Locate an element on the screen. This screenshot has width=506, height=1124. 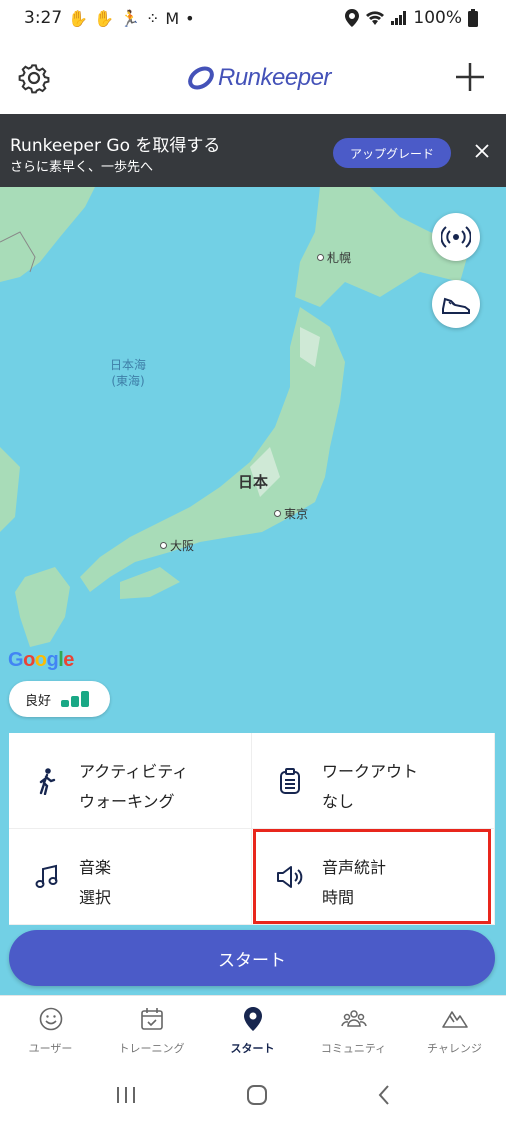
nav-community: コミュニティ is located at coordinates (353, 1030).